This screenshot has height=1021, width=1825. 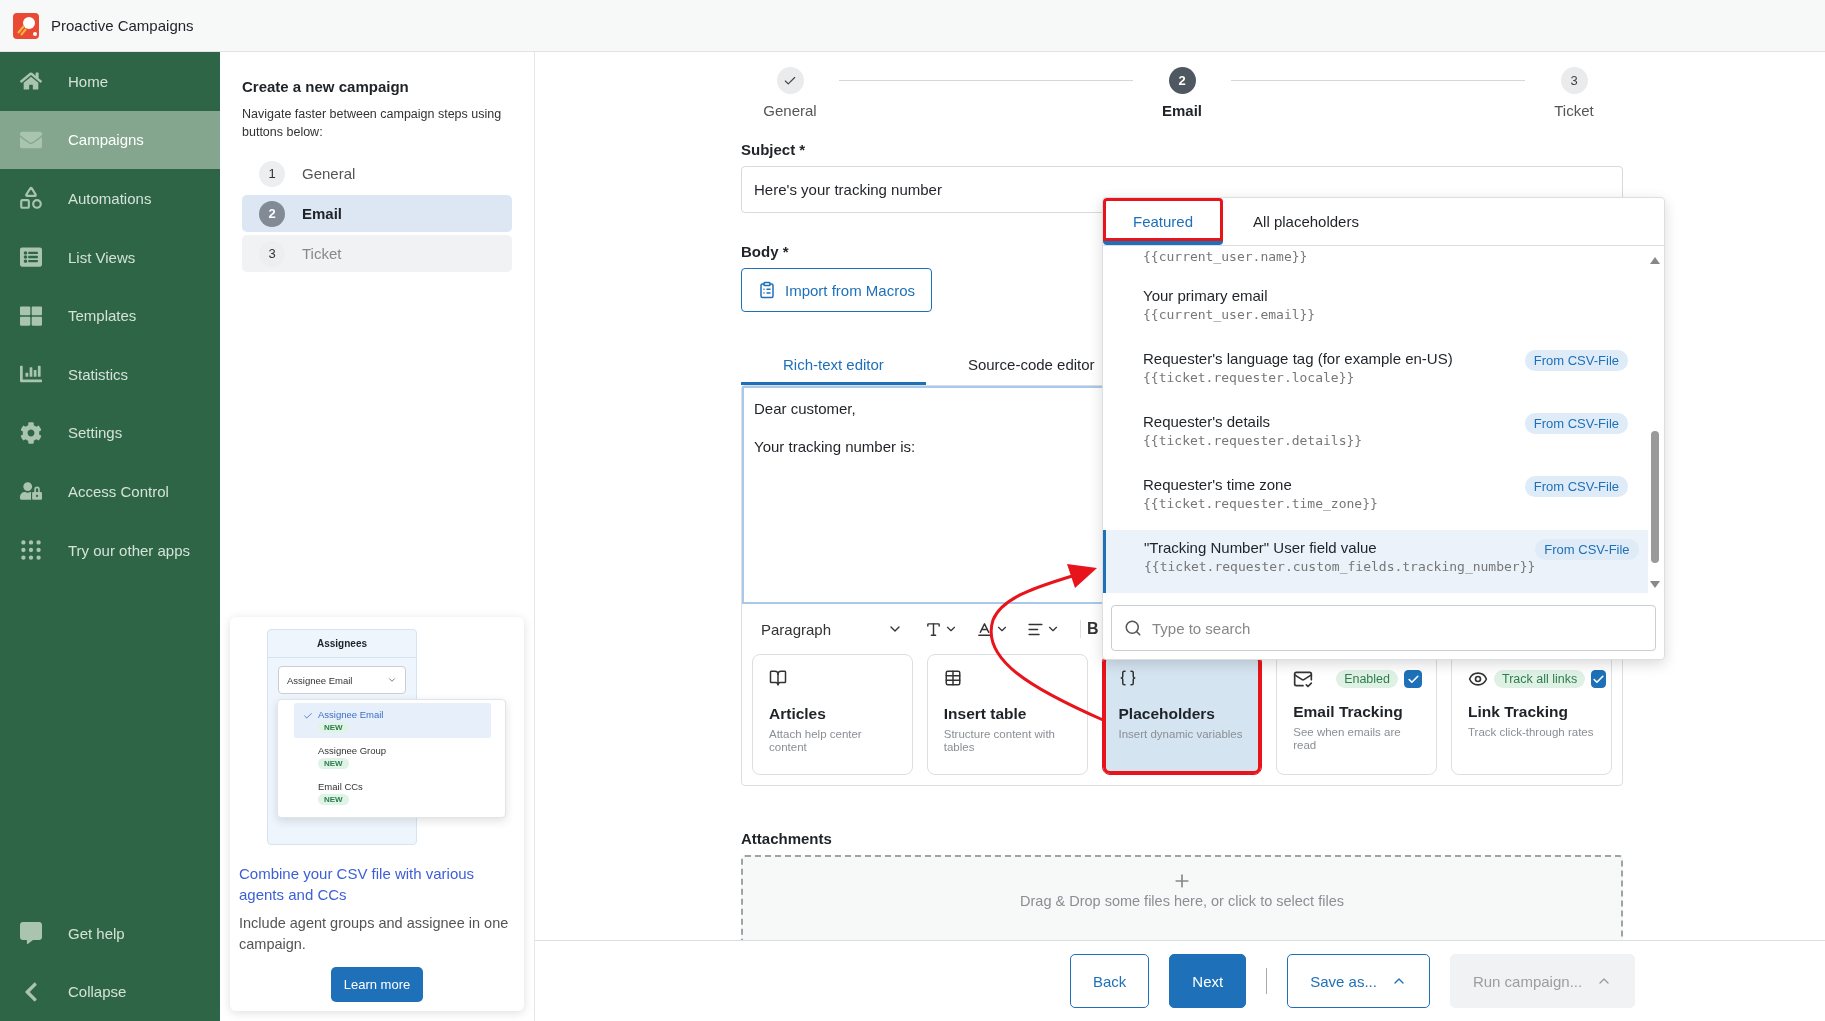 I want to click on placeholder-code: {{ticket.requester.custom_fields.tracking_number}}, so click(x=1340, y=566).